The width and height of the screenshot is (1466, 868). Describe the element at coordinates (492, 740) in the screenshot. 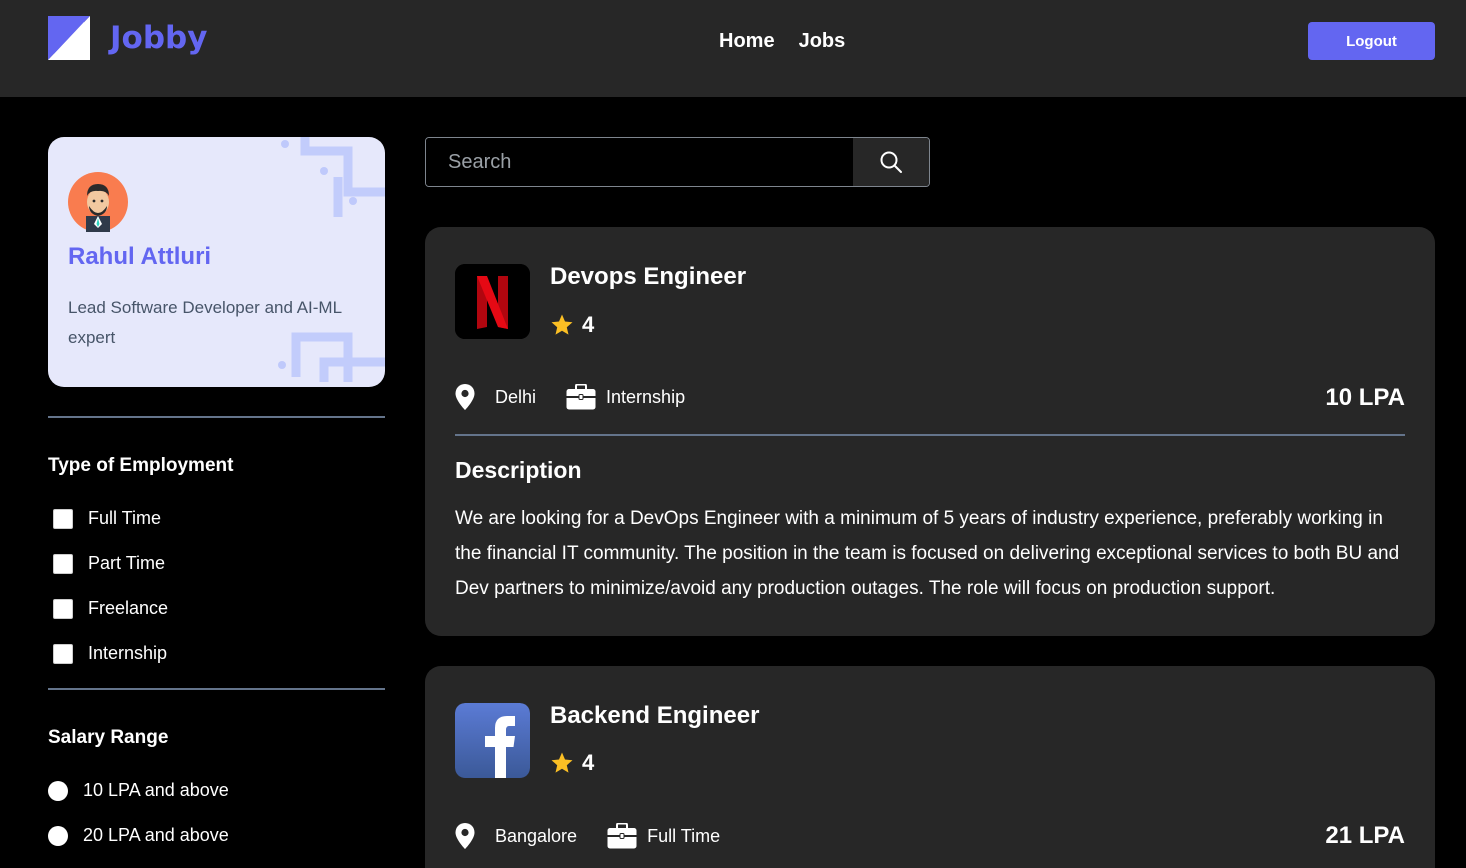

I see `facebook-logo-icon` at that location.